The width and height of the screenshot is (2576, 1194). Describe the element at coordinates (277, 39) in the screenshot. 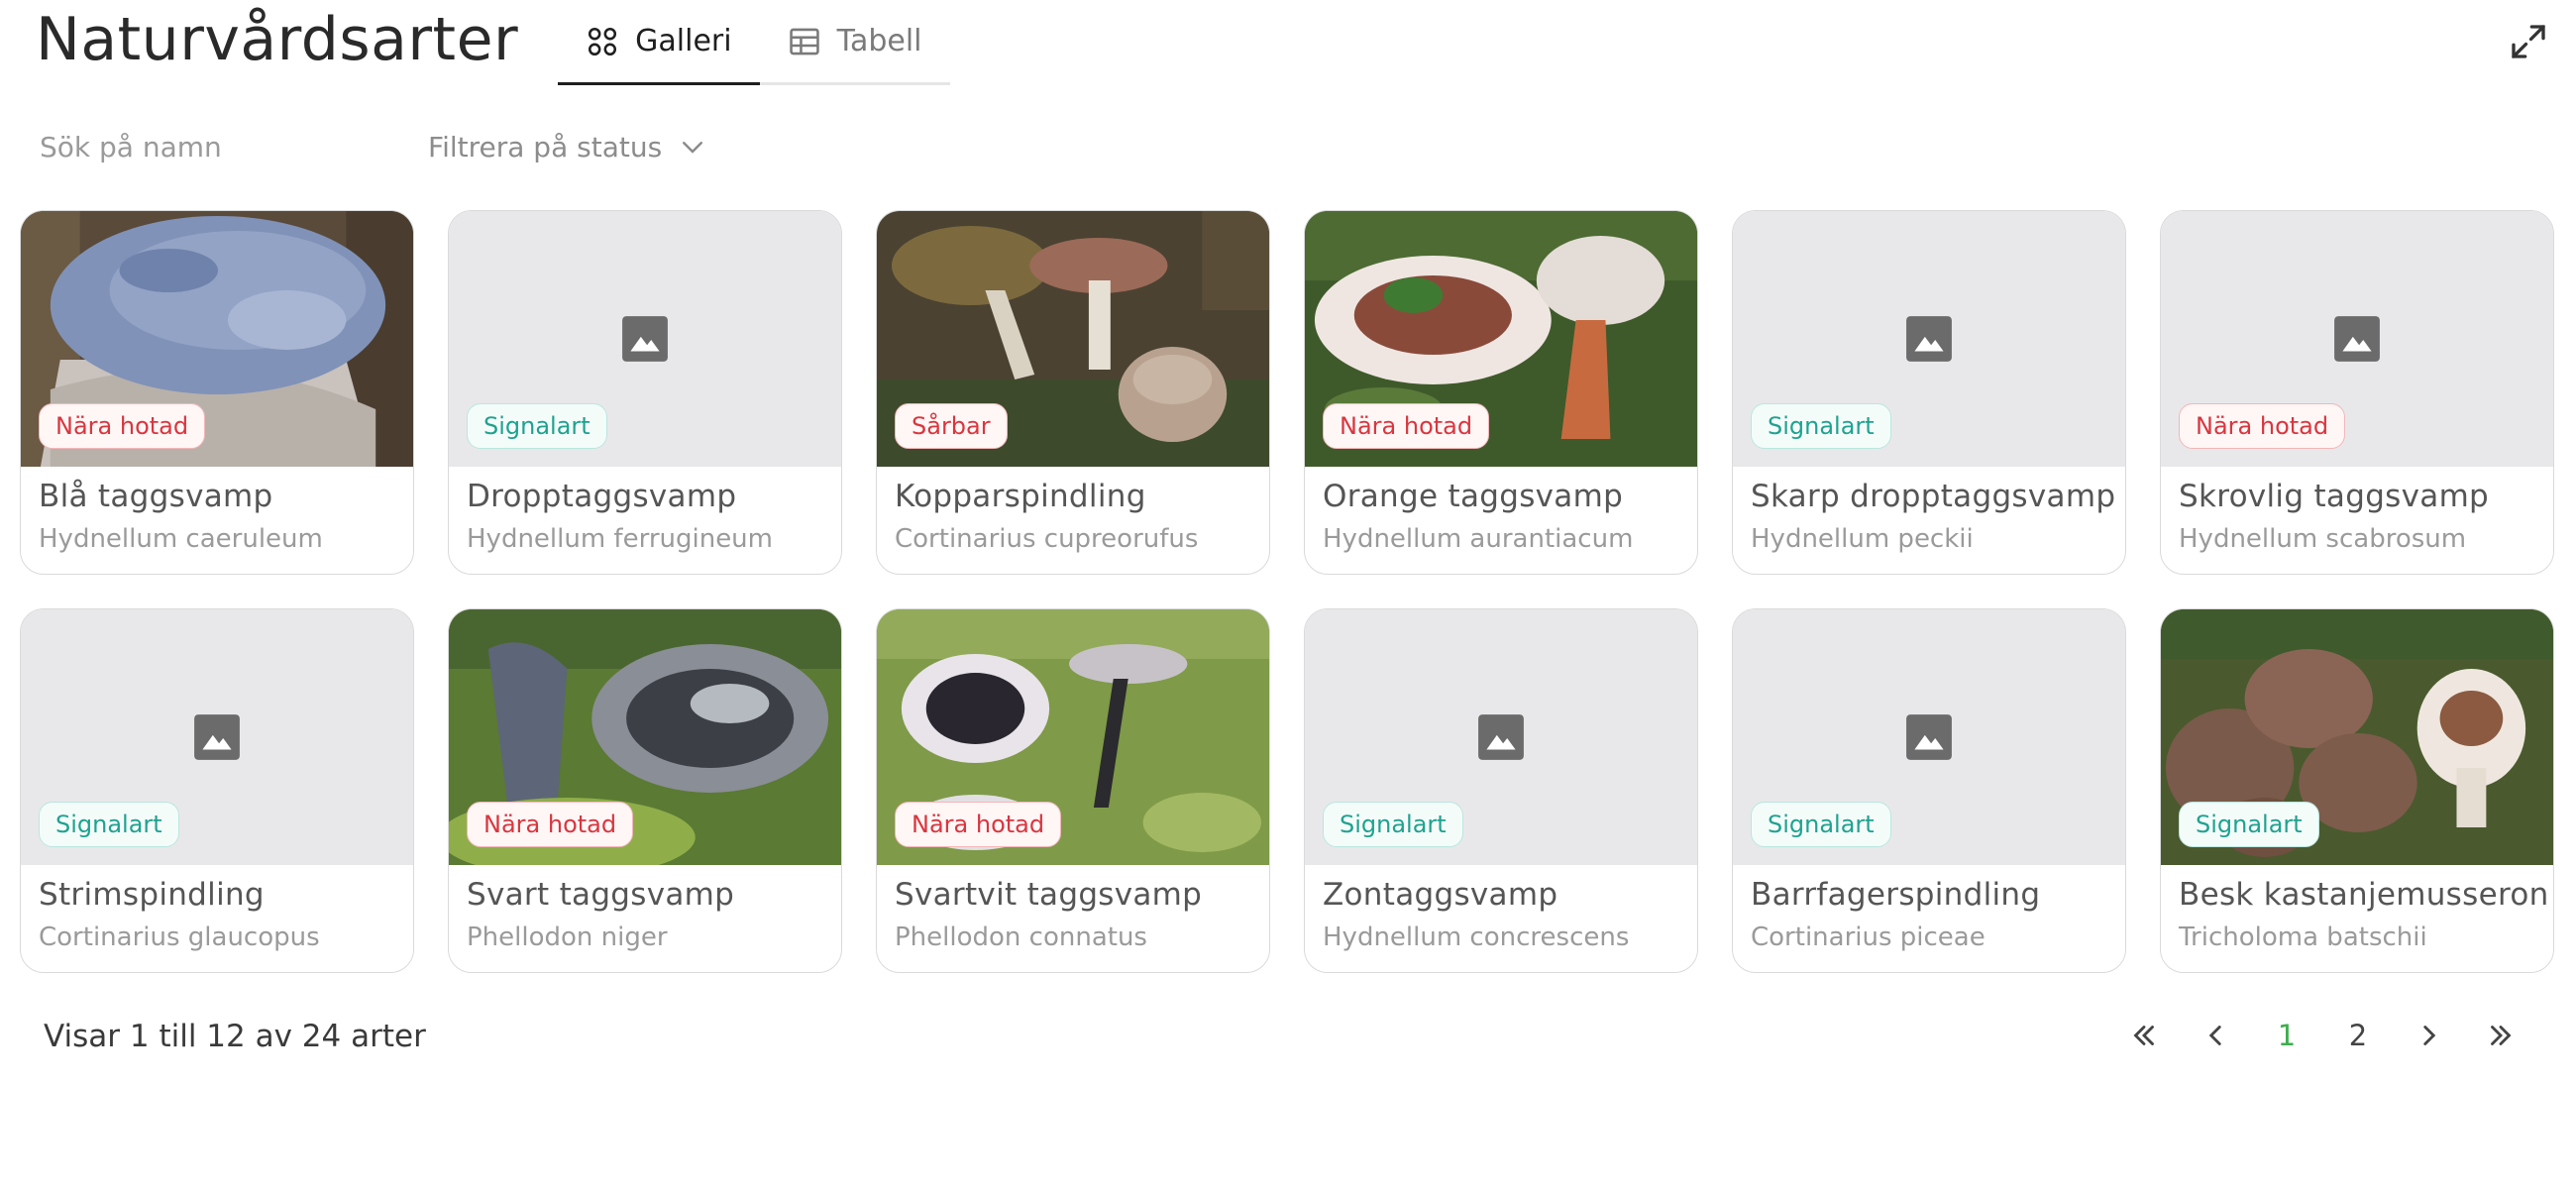

I see `page-title: Naturvårdsarter` at that location.